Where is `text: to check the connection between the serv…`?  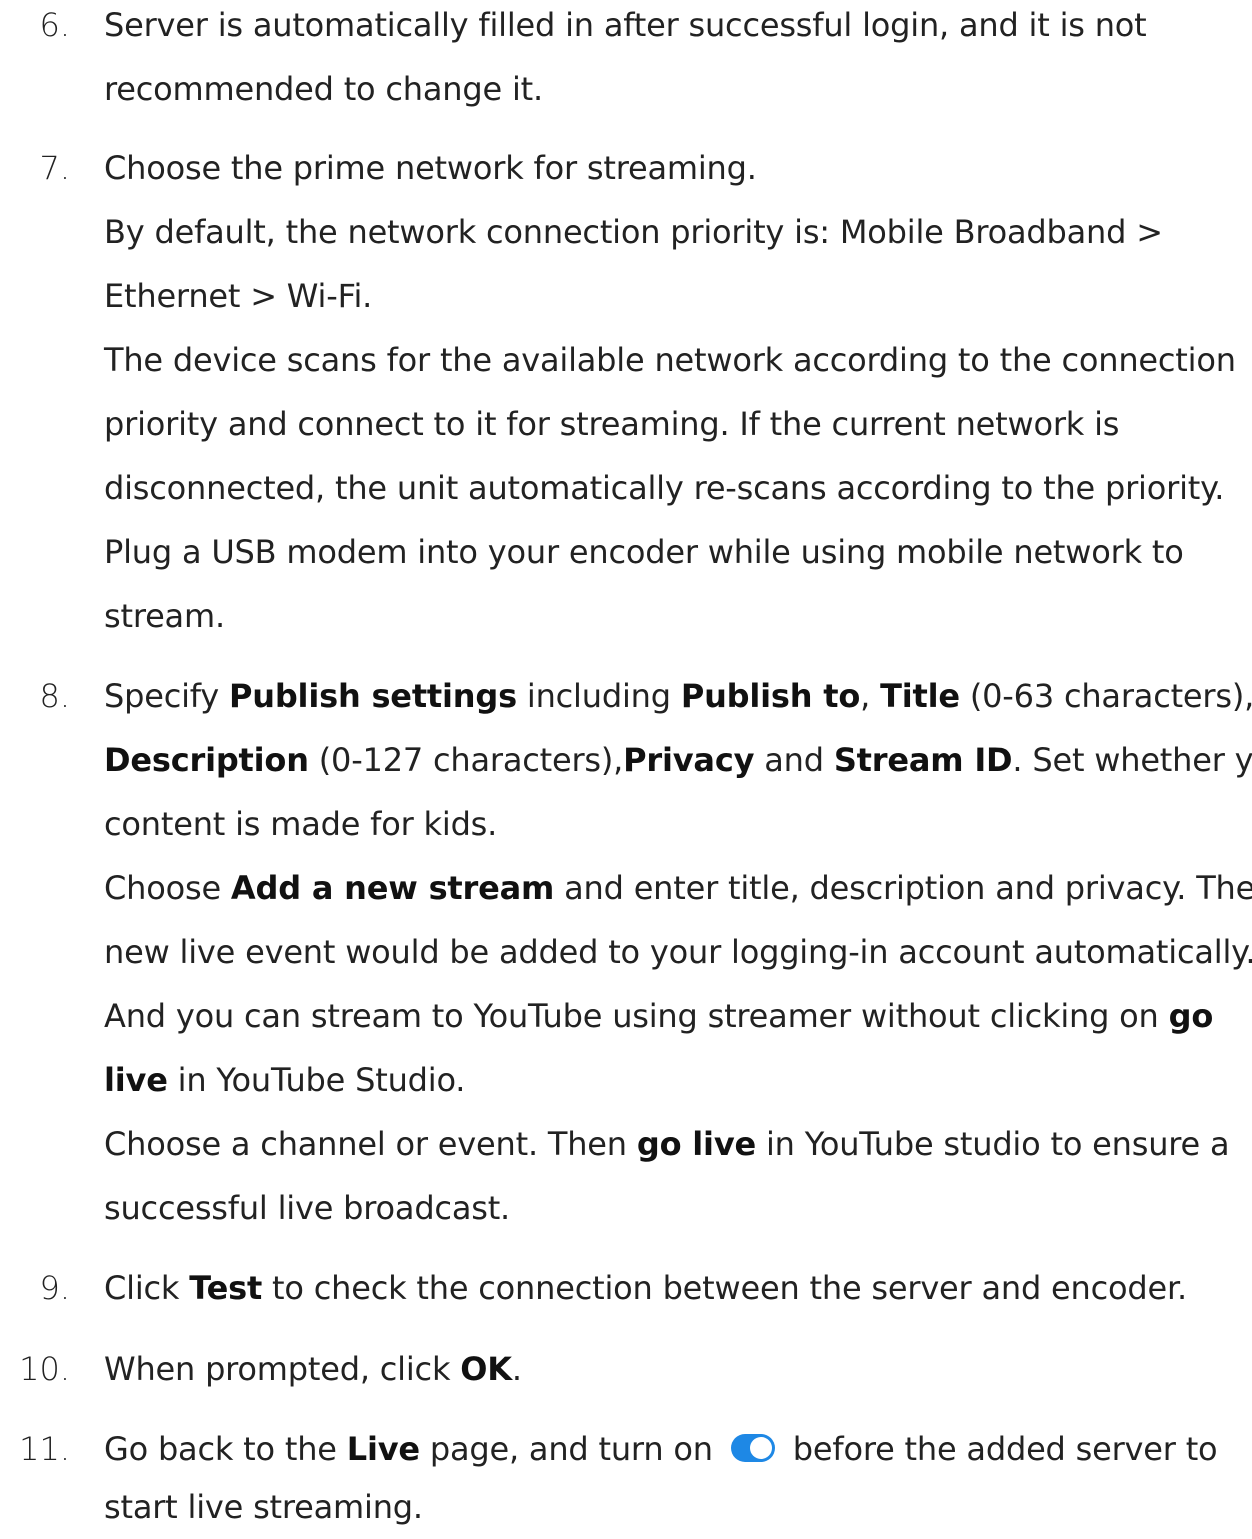
text: to check the connection between the serv… is located at coordinates (724, 1288).